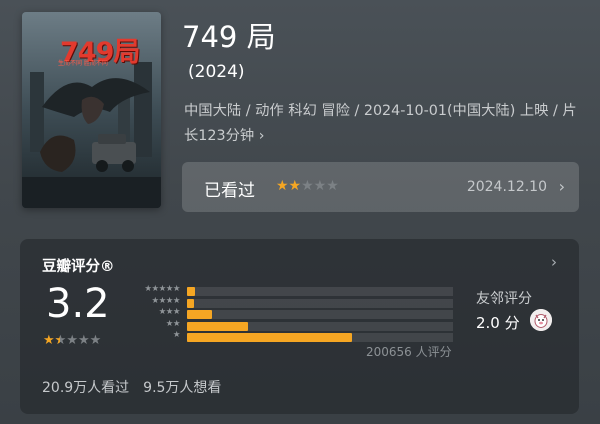  Describe the element at coordinates (229, 37) in the screenshot. I see `movie-title: 749 局` at that location.